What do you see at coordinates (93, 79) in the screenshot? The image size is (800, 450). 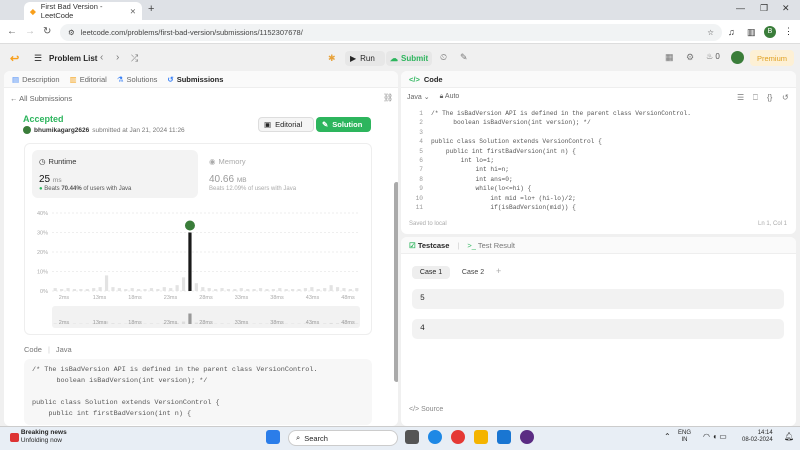 I see `tab-label: Editorial` at bounding box center [93, 79].